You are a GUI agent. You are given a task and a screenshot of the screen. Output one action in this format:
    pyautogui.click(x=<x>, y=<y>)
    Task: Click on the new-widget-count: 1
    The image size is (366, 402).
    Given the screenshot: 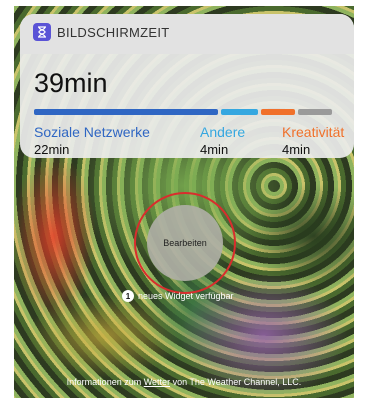 What is the action you would take?
    pyautogui.click(x=128, y=296)
    